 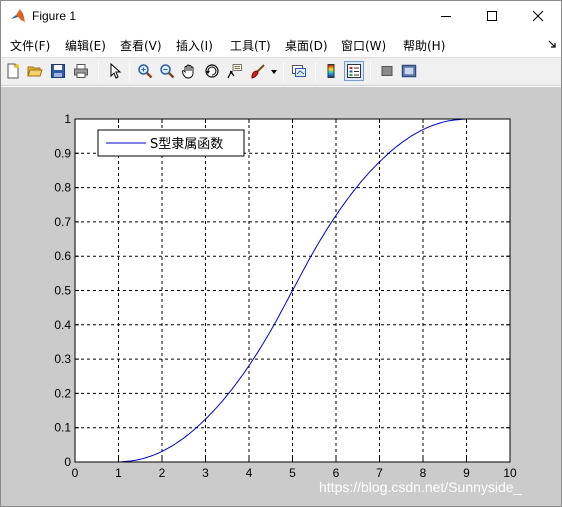 I want to click on legend-icon, so click(x=354, y=71).